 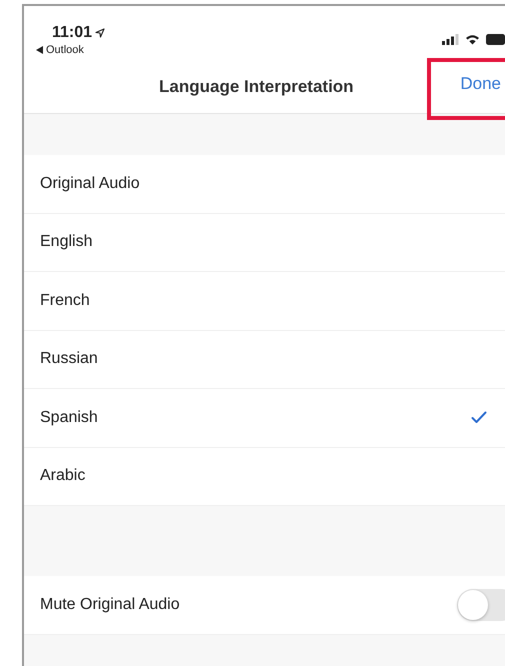 I want to click on location-arrow-icon, so click(x=100, y=33).